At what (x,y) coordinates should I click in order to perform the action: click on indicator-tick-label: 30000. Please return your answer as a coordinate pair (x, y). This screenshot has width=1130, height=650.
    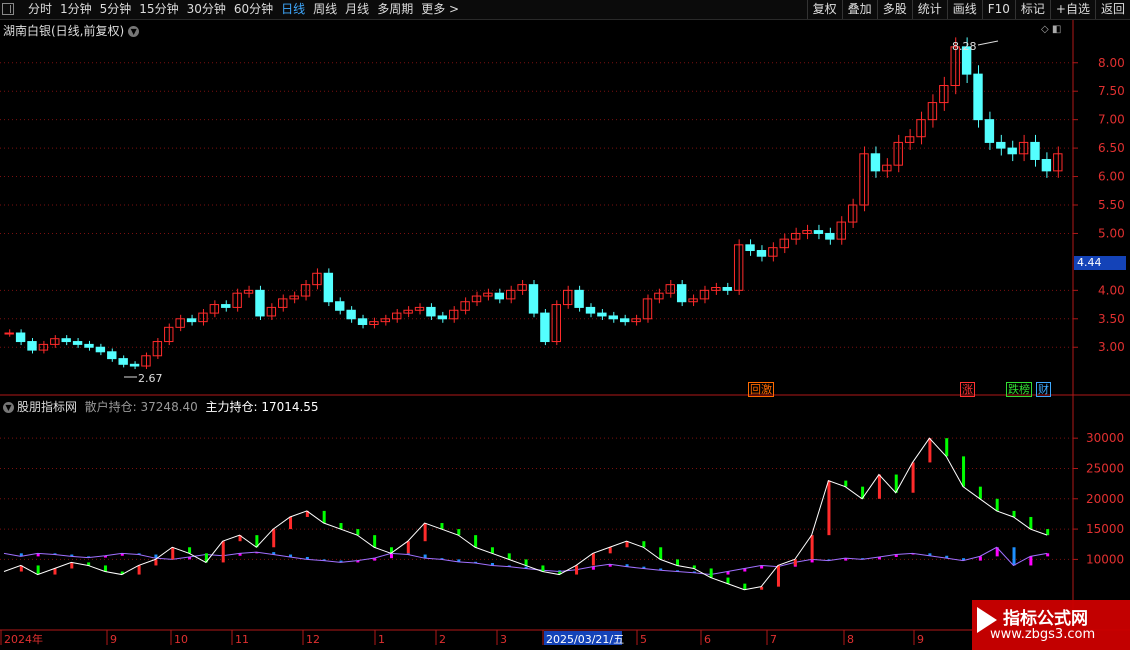
    Looking at the image, I should click on (1105, 438).